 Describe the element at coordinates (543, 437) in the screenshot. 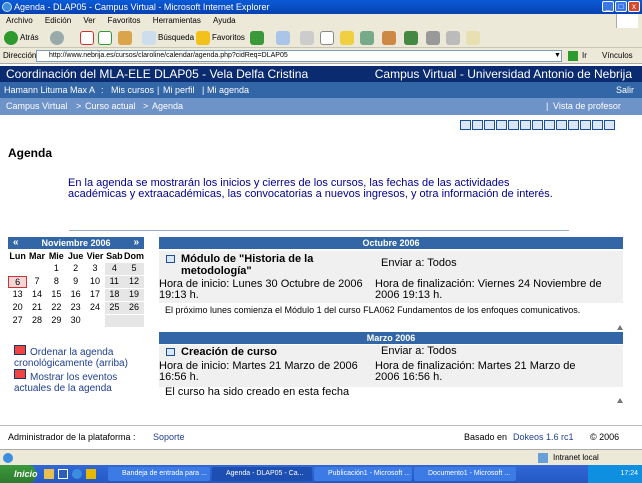

I see `dokeos-link: Dokeos 1.6 rc1` at that location.